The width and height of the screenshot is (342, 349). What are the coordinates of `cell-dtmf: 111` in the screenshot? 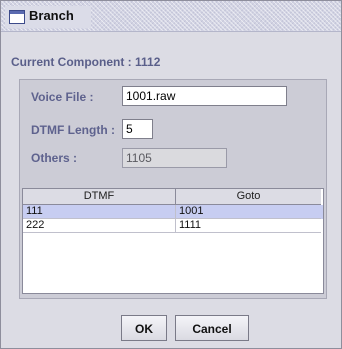 It's located at (99, 212).